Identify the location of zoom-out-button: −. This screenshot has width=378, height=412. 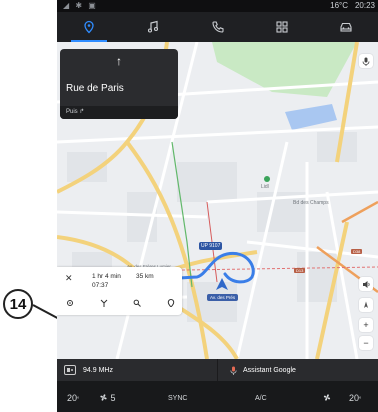
(366, 343).